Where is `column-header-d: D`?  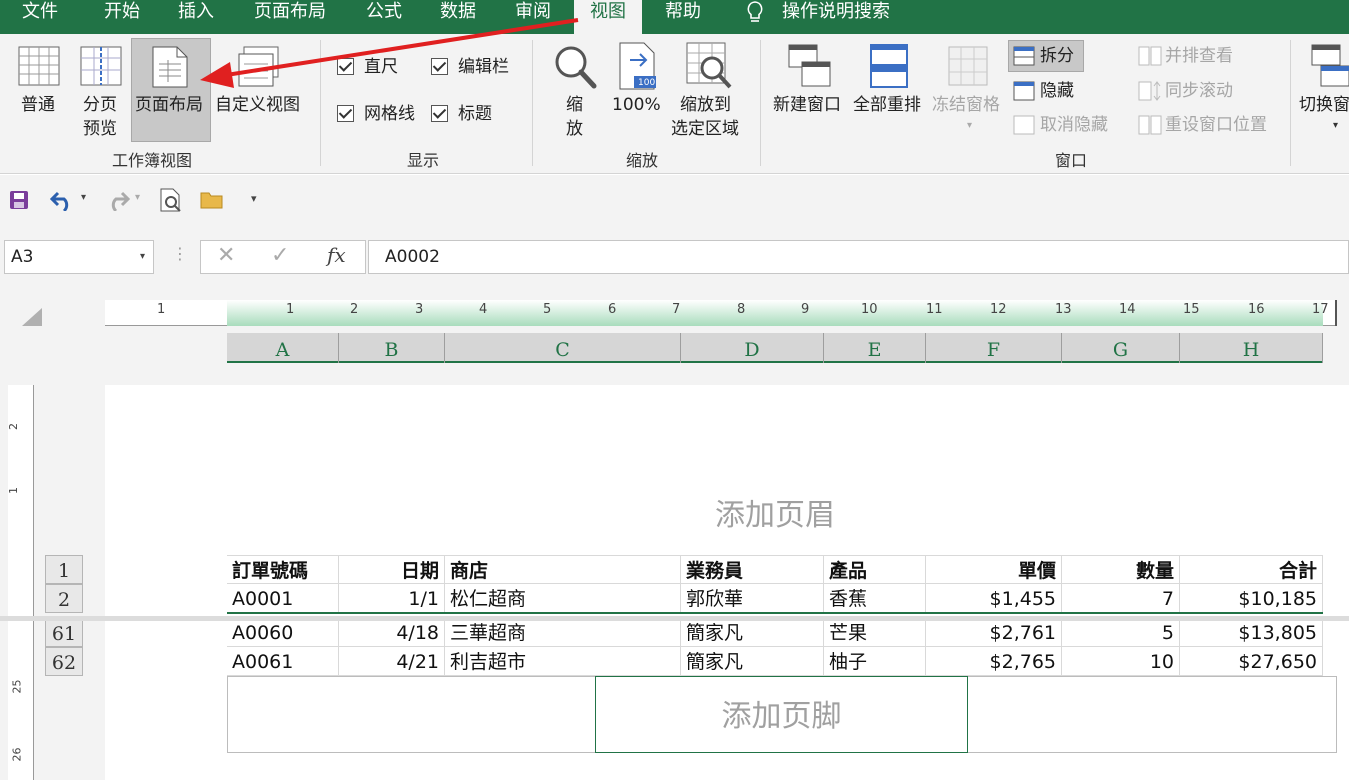
column-header-d: D is located at coordinates (752, 348).